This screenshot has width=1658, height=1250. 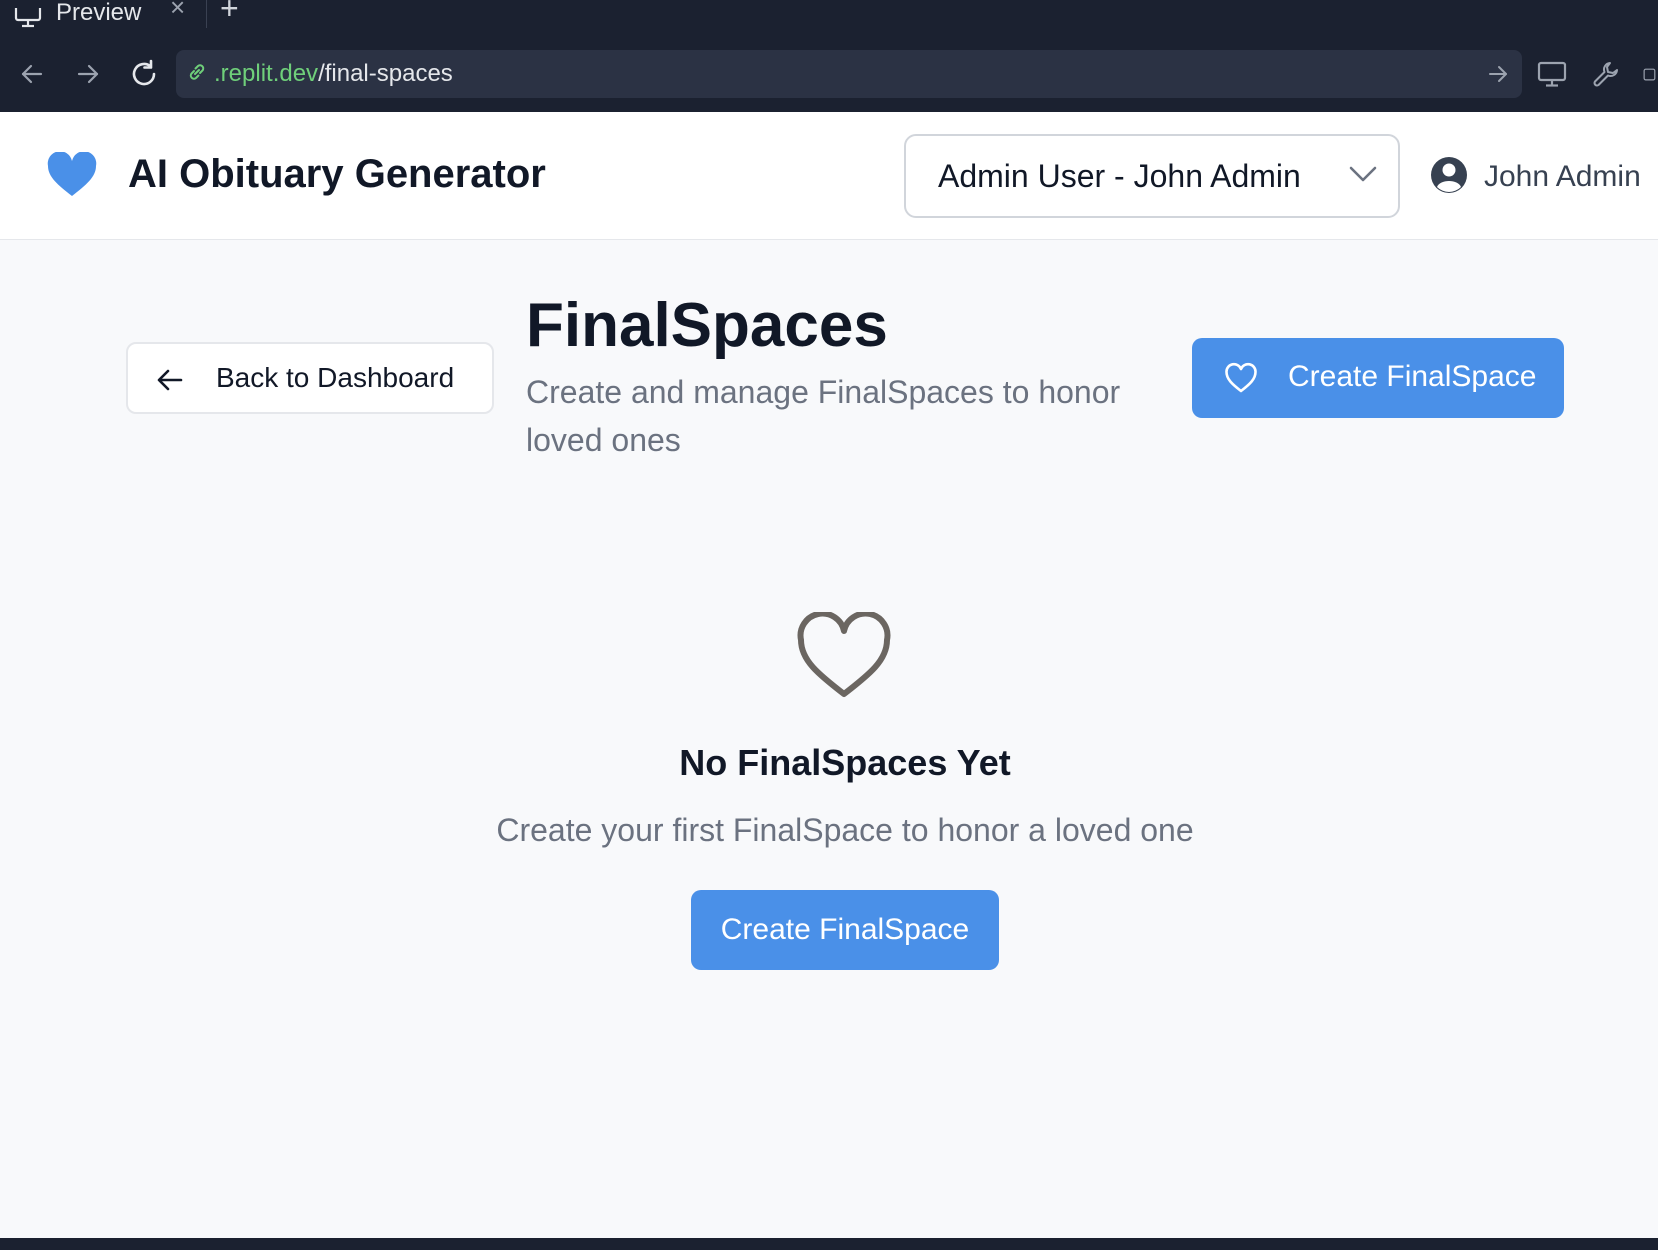 I want to click on browser-toolbar: .replit.dev/final-spaces, so click(x=829, y=76).